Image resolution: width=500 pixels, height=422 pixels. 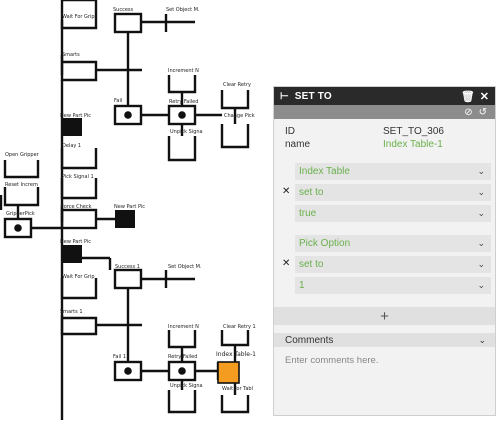 I want to click on target-select: Pick Option ⌄, so click(x=393, y=243).